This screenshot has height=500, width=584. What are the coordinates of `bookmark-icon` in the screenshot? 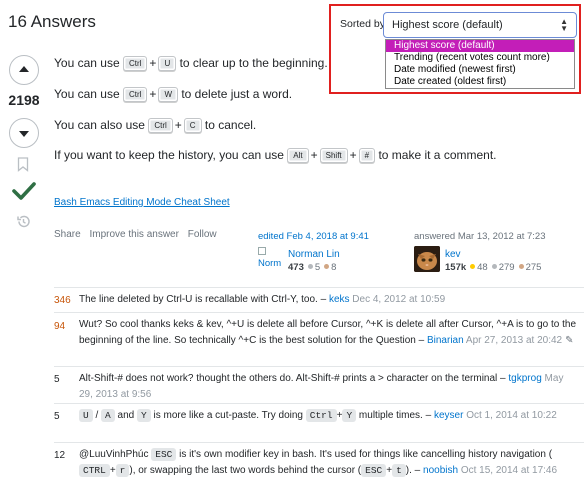 It's located at (23, 164).